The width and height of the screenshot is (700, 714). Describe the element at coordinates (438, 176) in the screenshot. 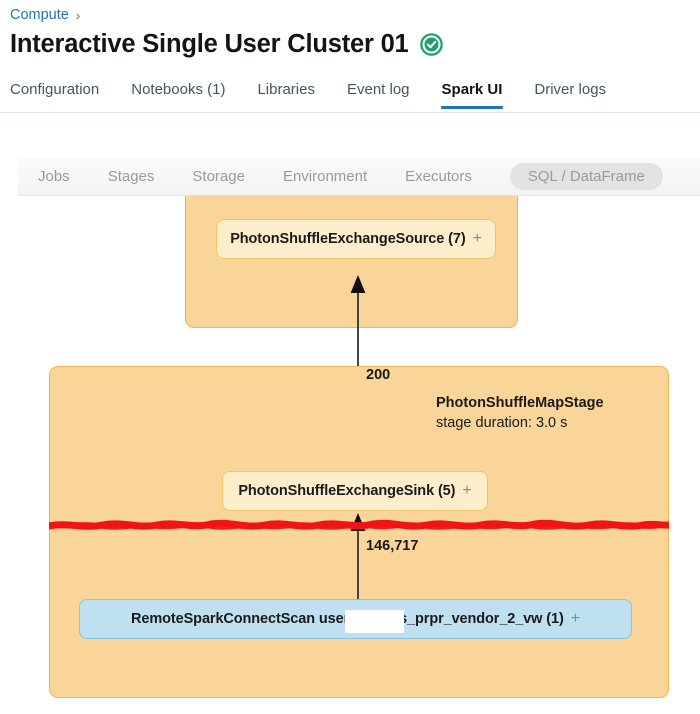

I see `subtab-executors: Executors` at that location.